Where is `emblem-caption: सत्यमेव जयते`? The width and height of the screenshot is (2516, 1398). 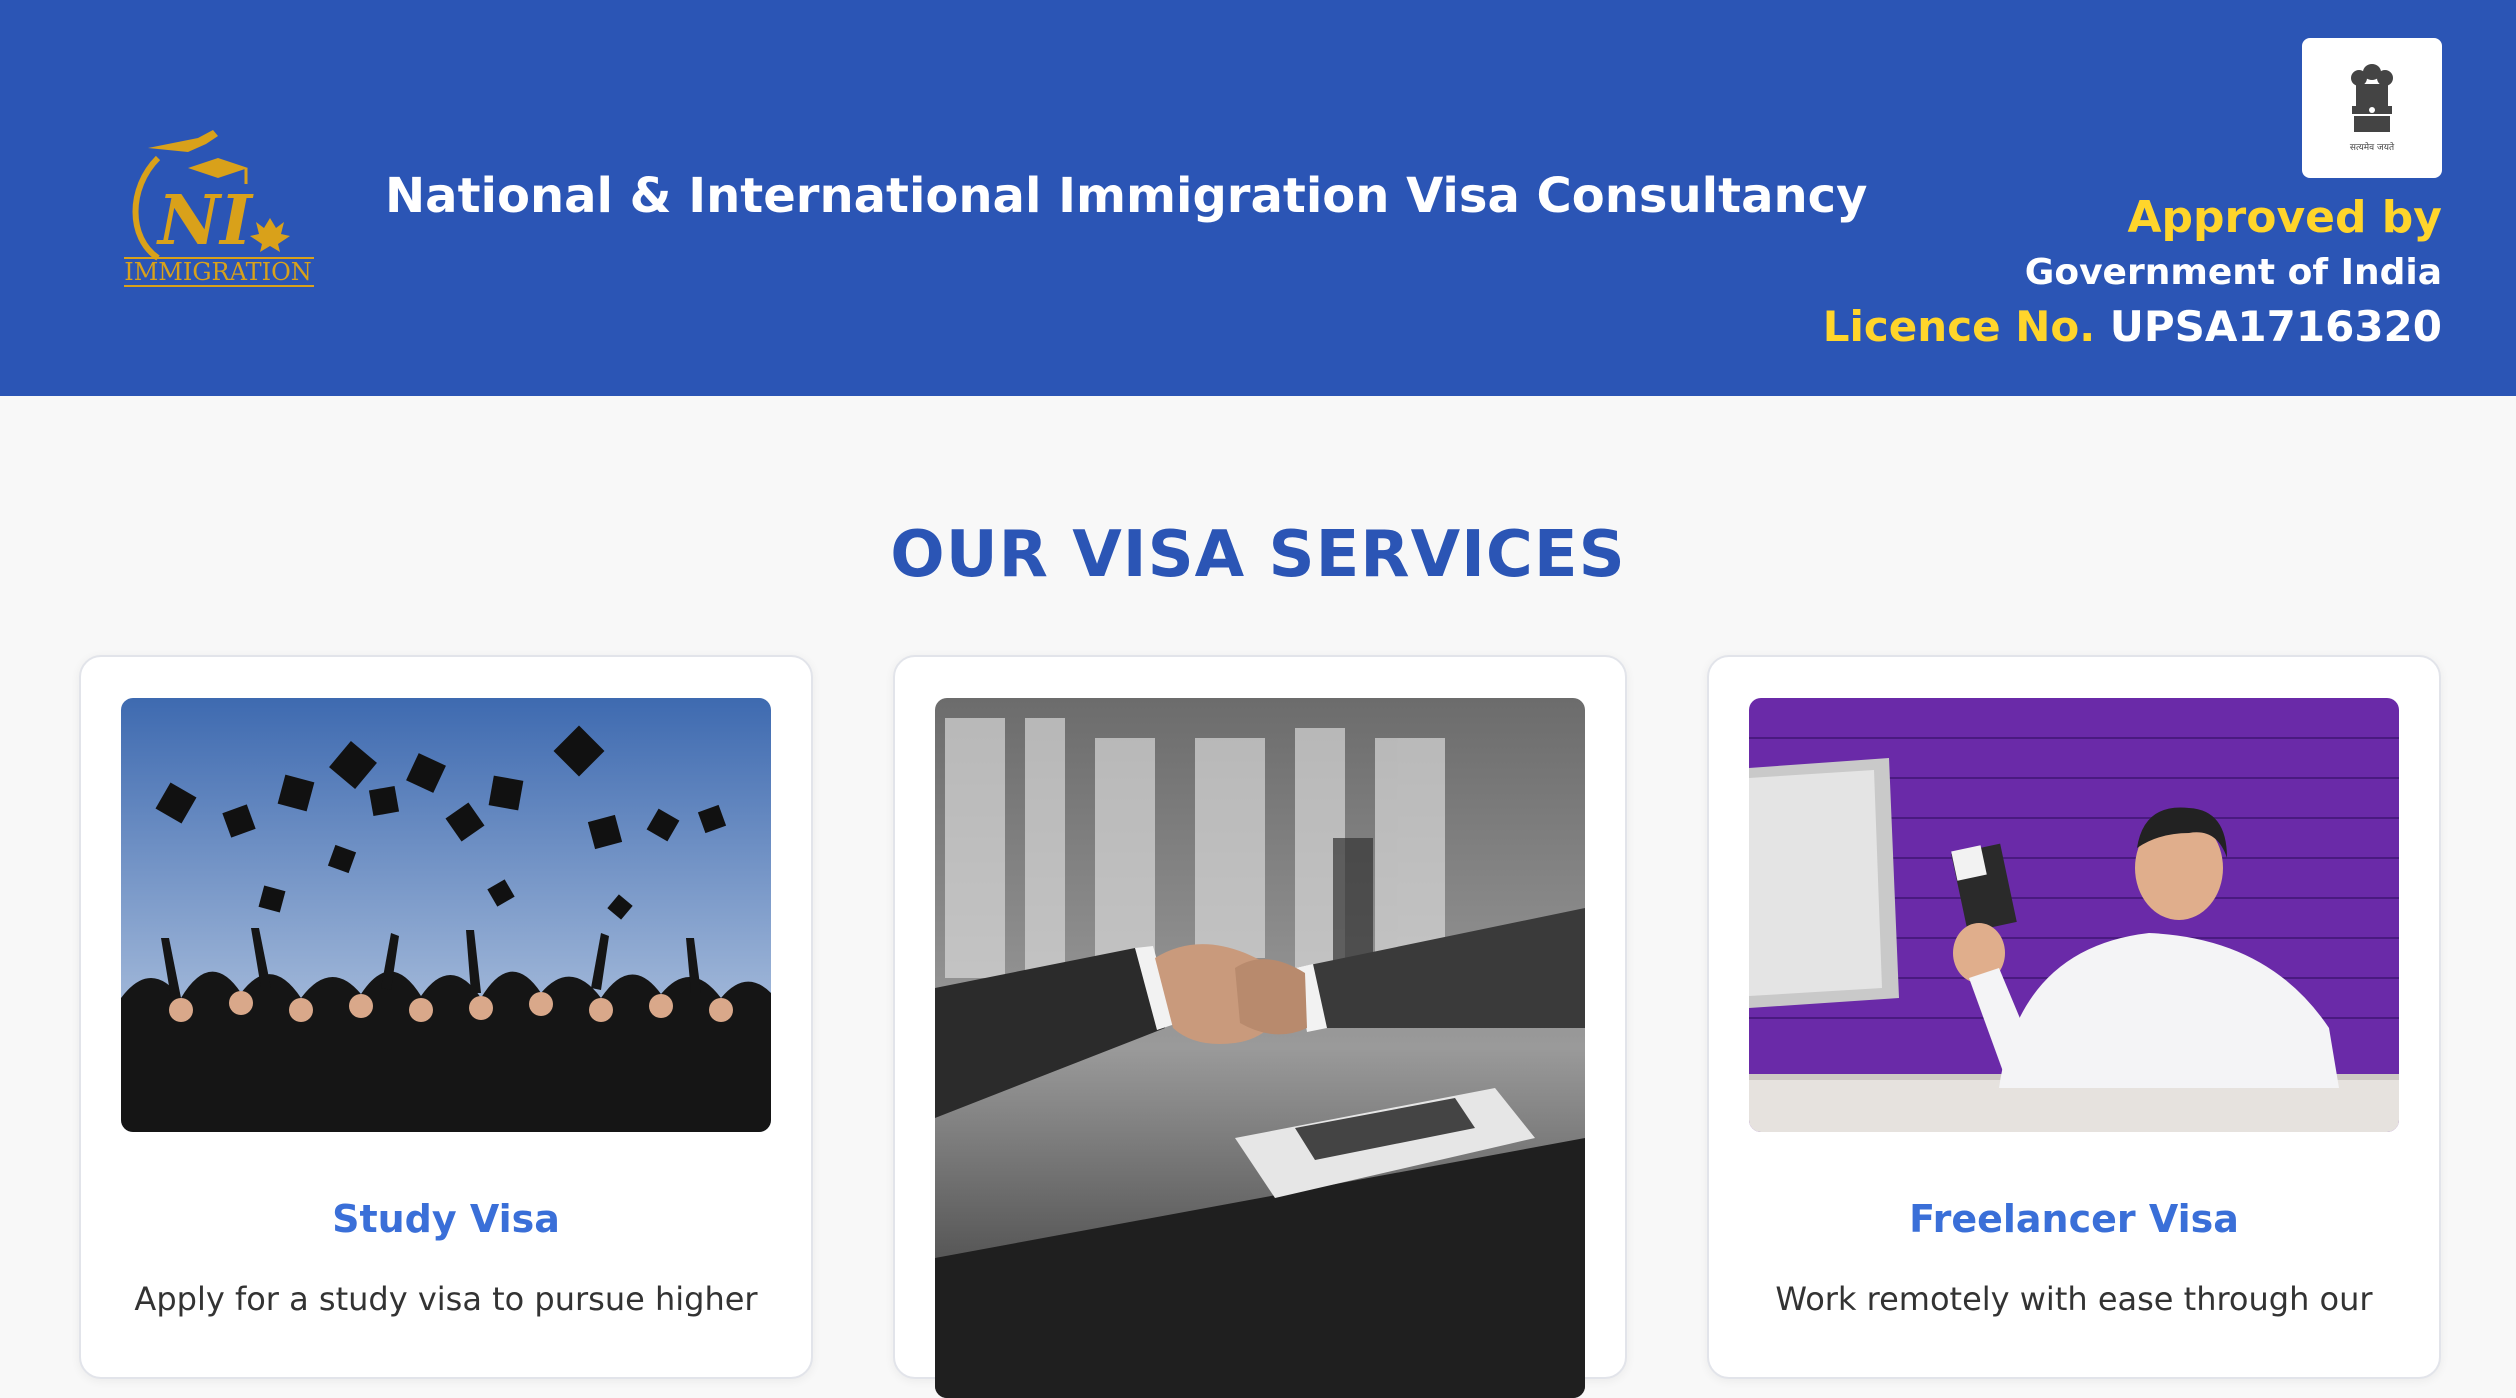
emblem-caption: सत्यमेव जयते is located at coordinates (2372, 147).